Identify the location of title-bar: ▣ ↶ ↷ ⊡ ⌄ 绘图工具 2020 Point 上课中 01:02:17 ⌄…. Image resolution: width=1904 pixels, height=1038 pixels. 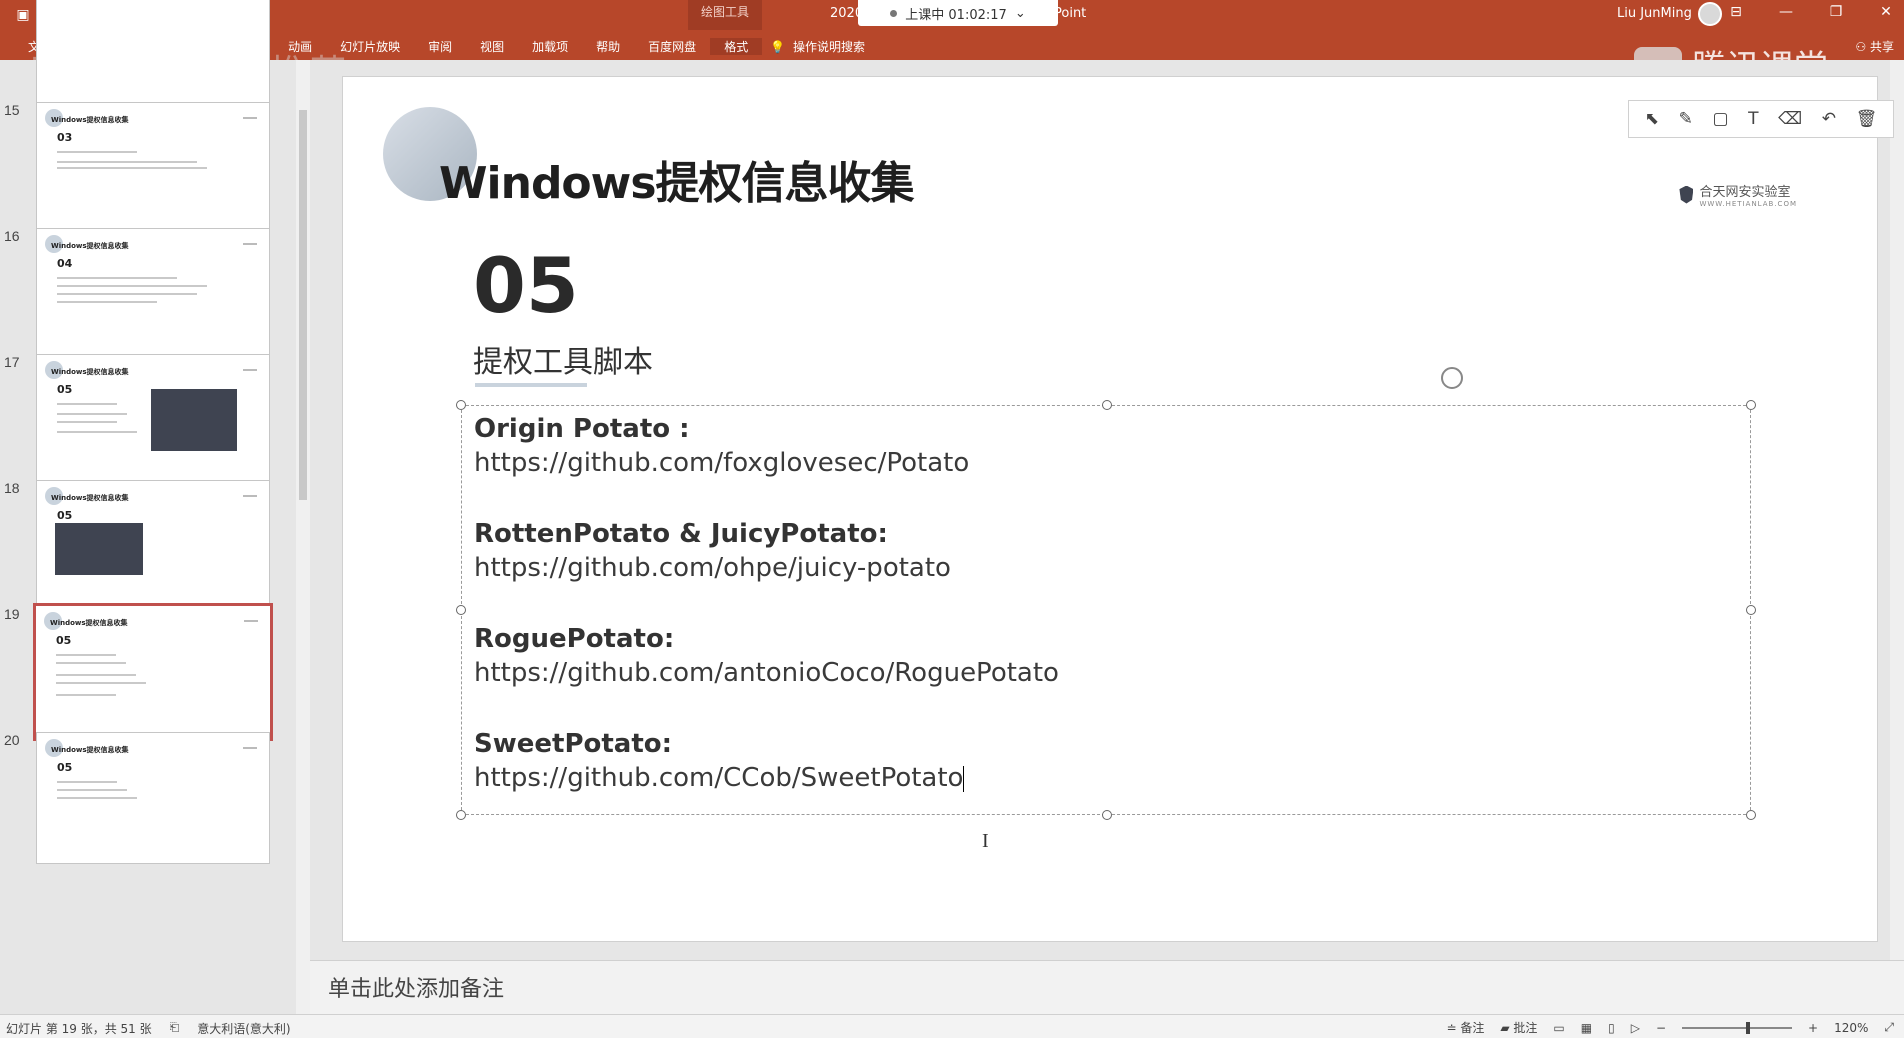
(952, 15).